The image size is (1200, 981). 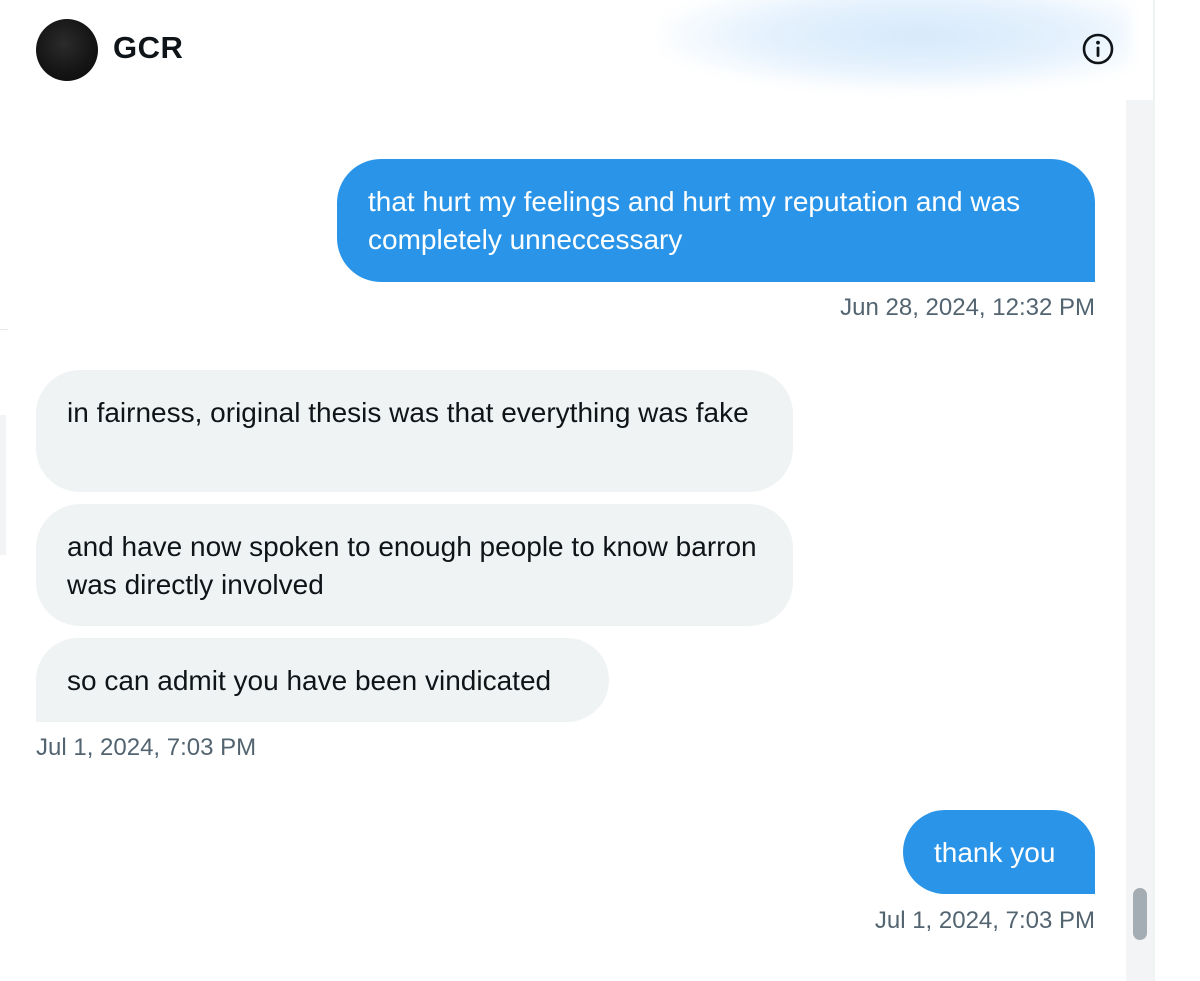 What do you see at coordinates (999, 852) in the screenshot?
I see `message-bubble-outgoing: thank you` at bounding box center [999, 852].